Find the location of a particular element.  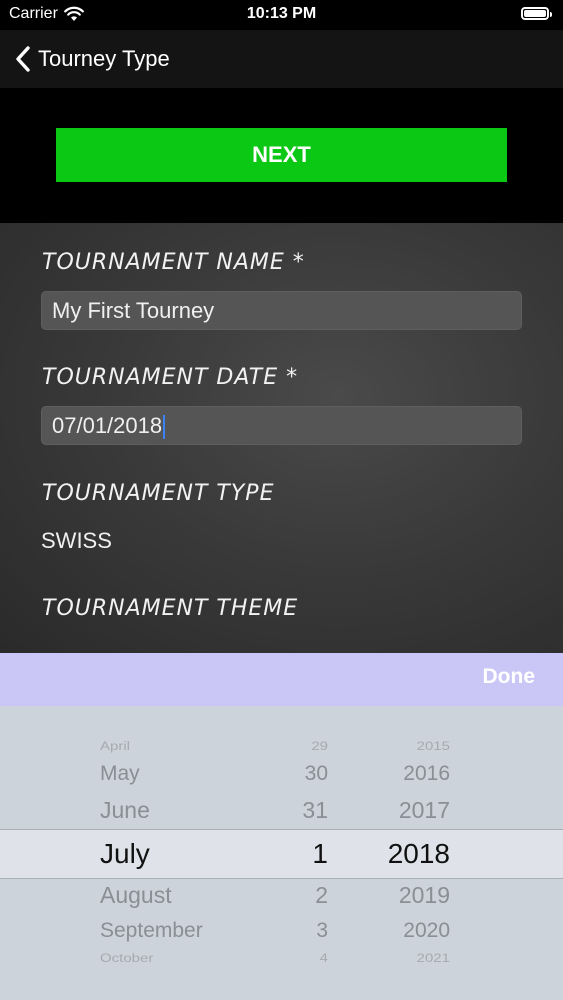

day-option: 31 is located at coordinates (305, 810).